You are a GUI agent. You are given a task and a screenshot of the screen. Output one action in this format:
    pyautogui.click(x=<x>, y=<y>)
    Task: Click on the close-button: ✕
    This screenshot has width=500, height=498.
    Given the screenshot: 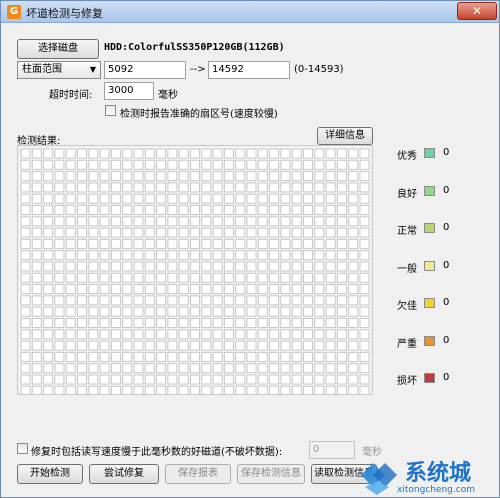 What is the action you would take?
    pyautogui.click(x=477, y=11)
    